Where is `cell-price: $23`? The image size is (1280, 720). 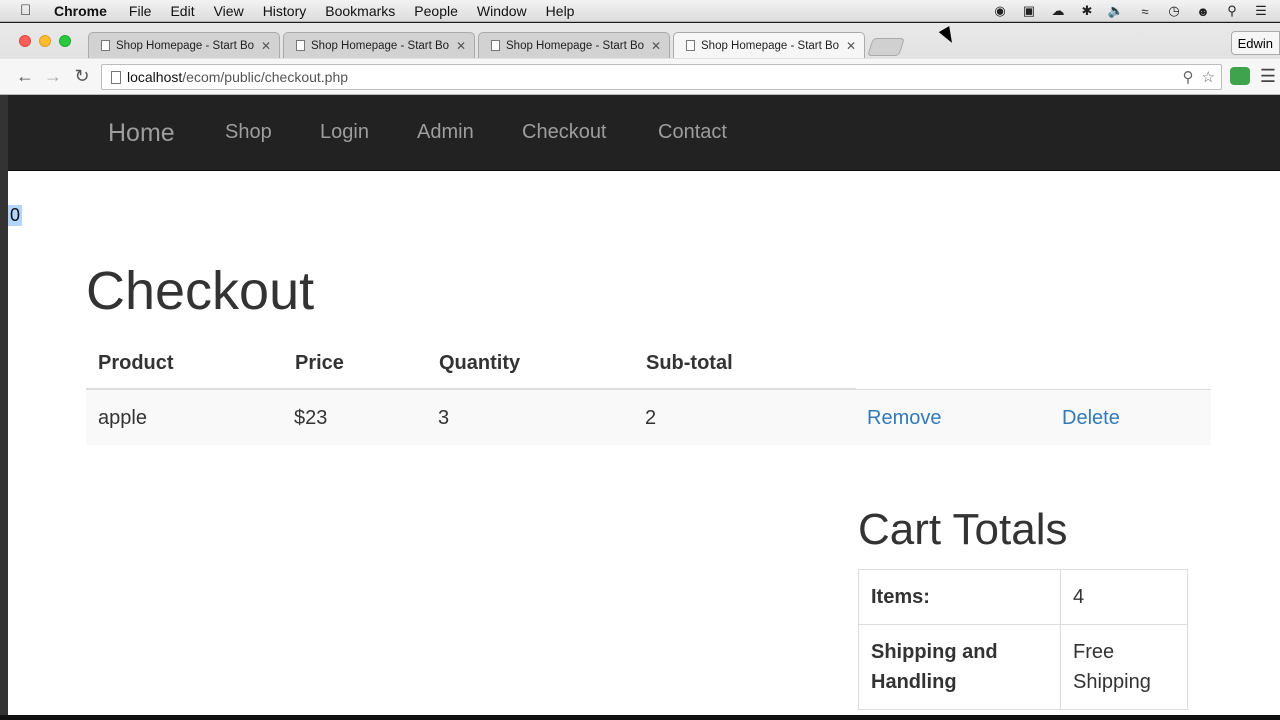
cell-price: $23 is located at coordinates (311, 418).